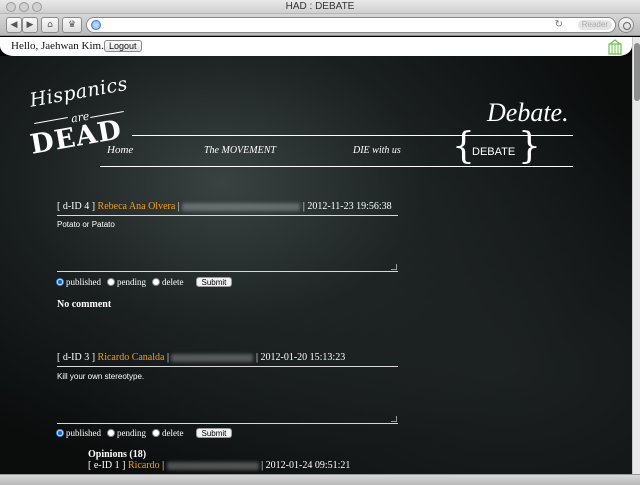 The width and height of the screenshot is (640, 485). What do you see at coordinates (637, 72) in the screenshot?
I see `scrollbar-thumb` at bounding box center [637, 72].